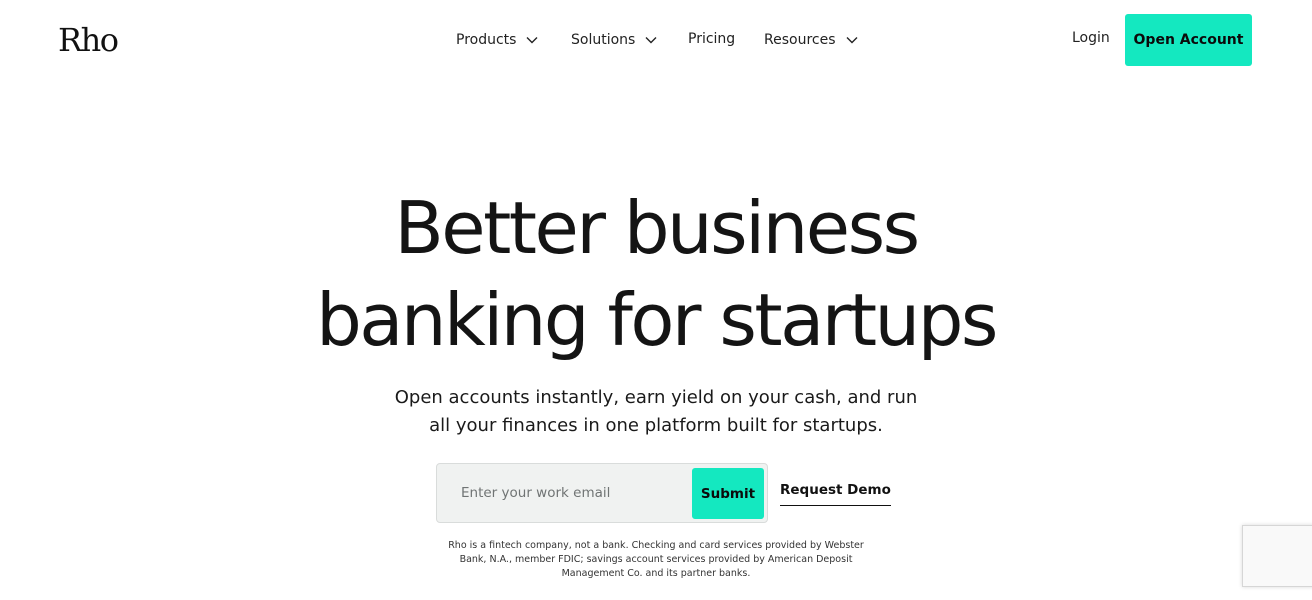 The width and height of the screenshot is (1312, 600). I want to click on nav-item-label: Resources, so click(800, 40).